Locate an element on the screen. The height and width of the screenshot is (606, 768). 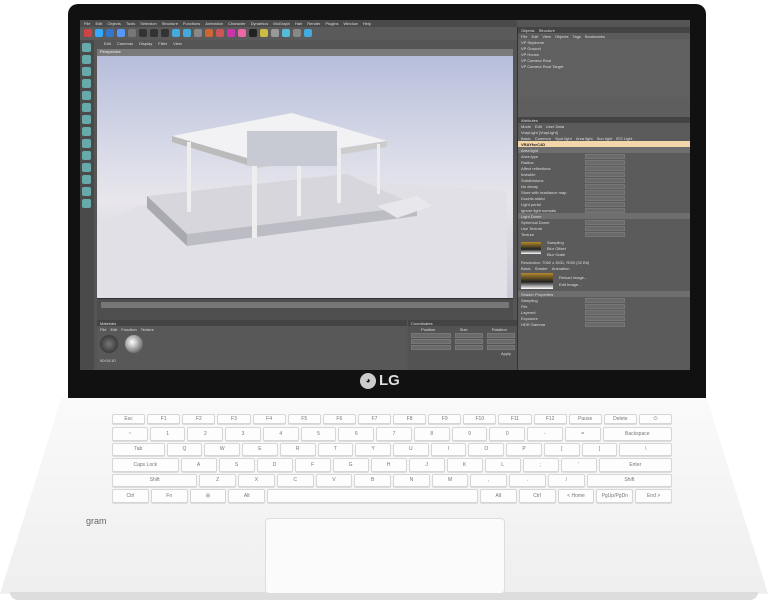
viewport-menu-item: Cameras is located at coordinates (125, 43).